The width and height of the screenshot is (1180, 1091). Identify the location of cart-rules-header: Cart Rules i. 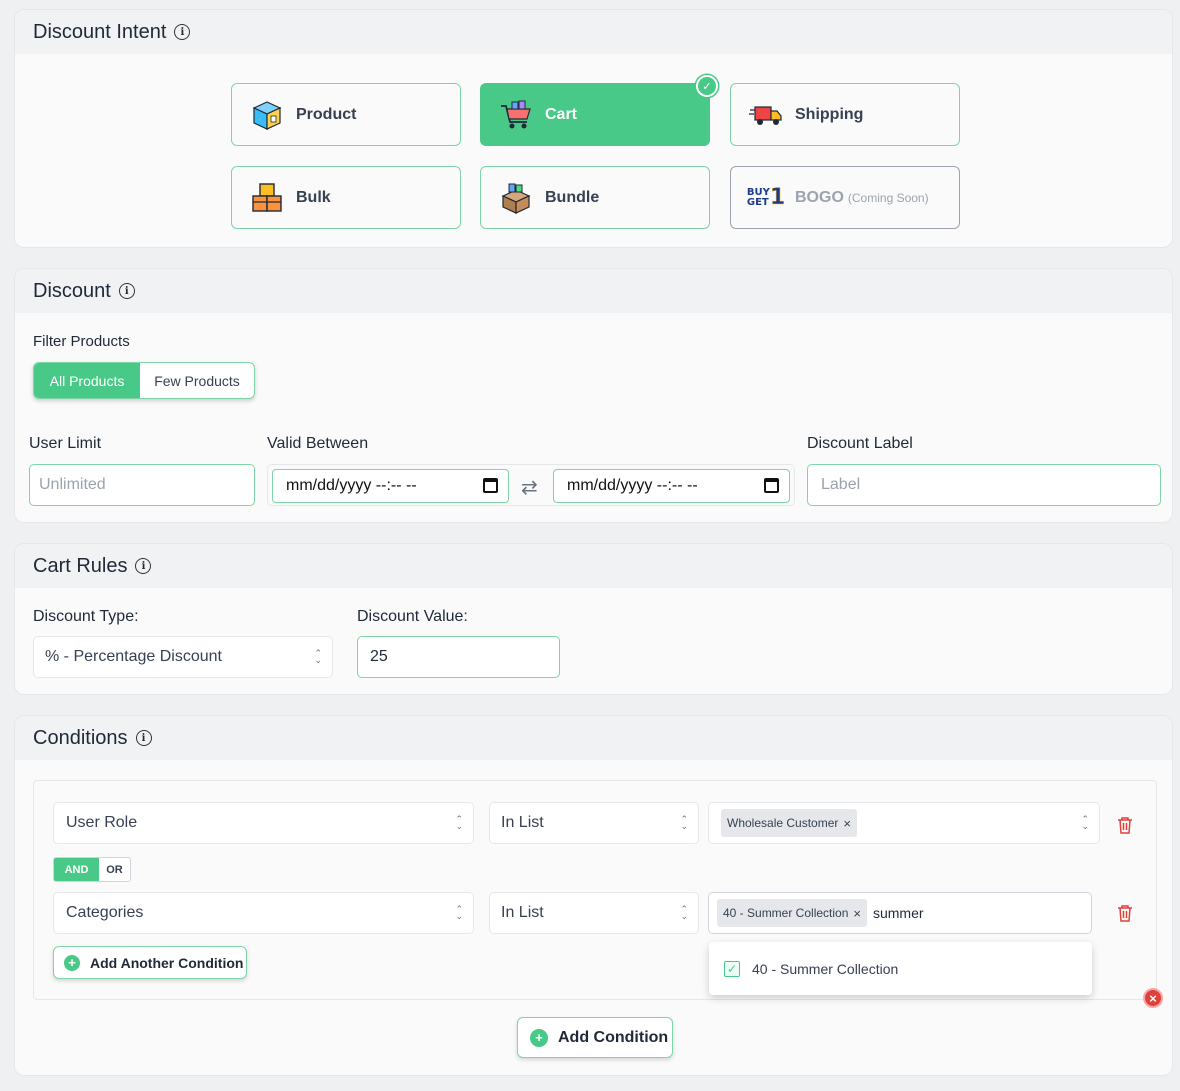
(593, 566).